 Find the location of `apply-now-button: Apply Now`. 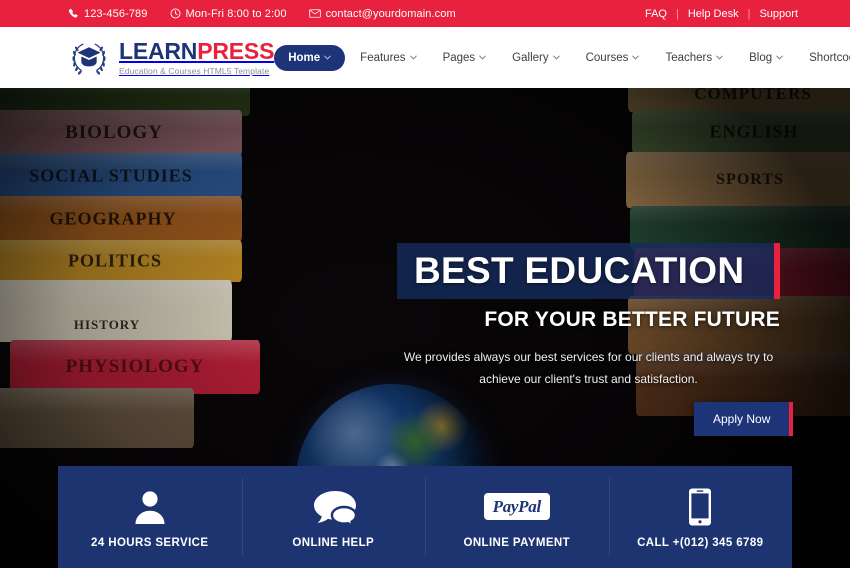

apply-now-button: Apply Now is located at coordinates (744, 419).